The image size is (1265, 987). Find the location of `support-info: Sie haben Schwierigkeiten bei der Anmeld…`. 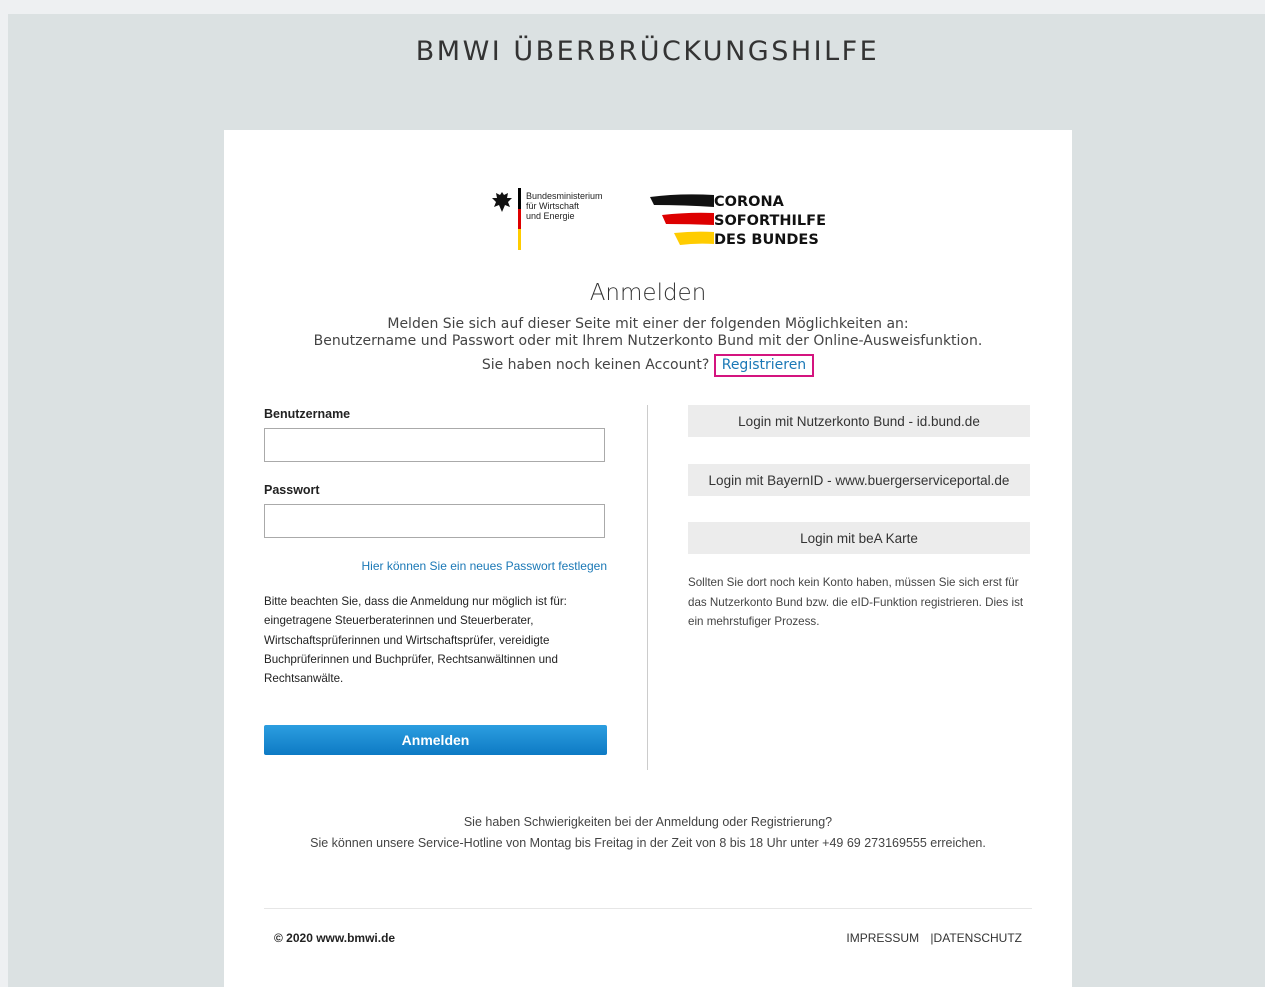

support-info: Sie haben Schwierigkeiten bei der Anmeld… is located at coordinates (648, 833).